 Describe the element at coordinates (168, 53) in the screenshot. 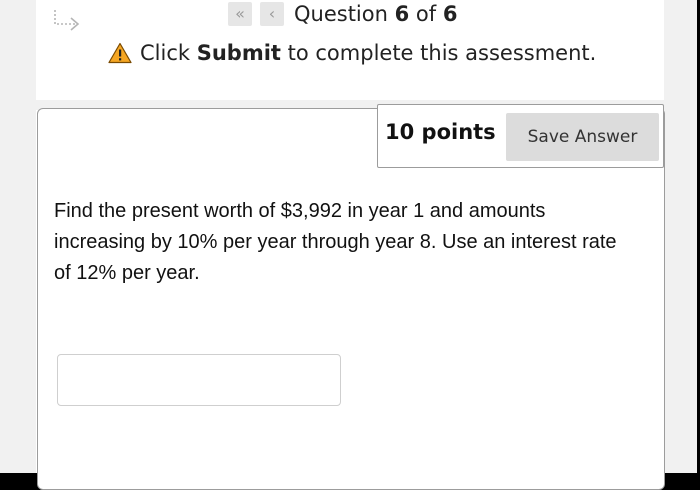

I see `notice-prefix: Click` at that location.